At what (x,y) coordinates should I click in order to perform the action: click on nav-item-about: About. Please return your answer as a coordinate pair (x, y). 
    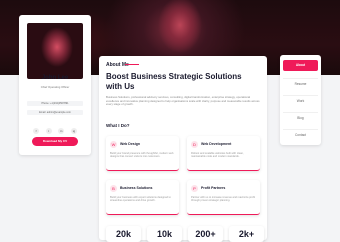
    Looking at the image, I should click on (300, 65).